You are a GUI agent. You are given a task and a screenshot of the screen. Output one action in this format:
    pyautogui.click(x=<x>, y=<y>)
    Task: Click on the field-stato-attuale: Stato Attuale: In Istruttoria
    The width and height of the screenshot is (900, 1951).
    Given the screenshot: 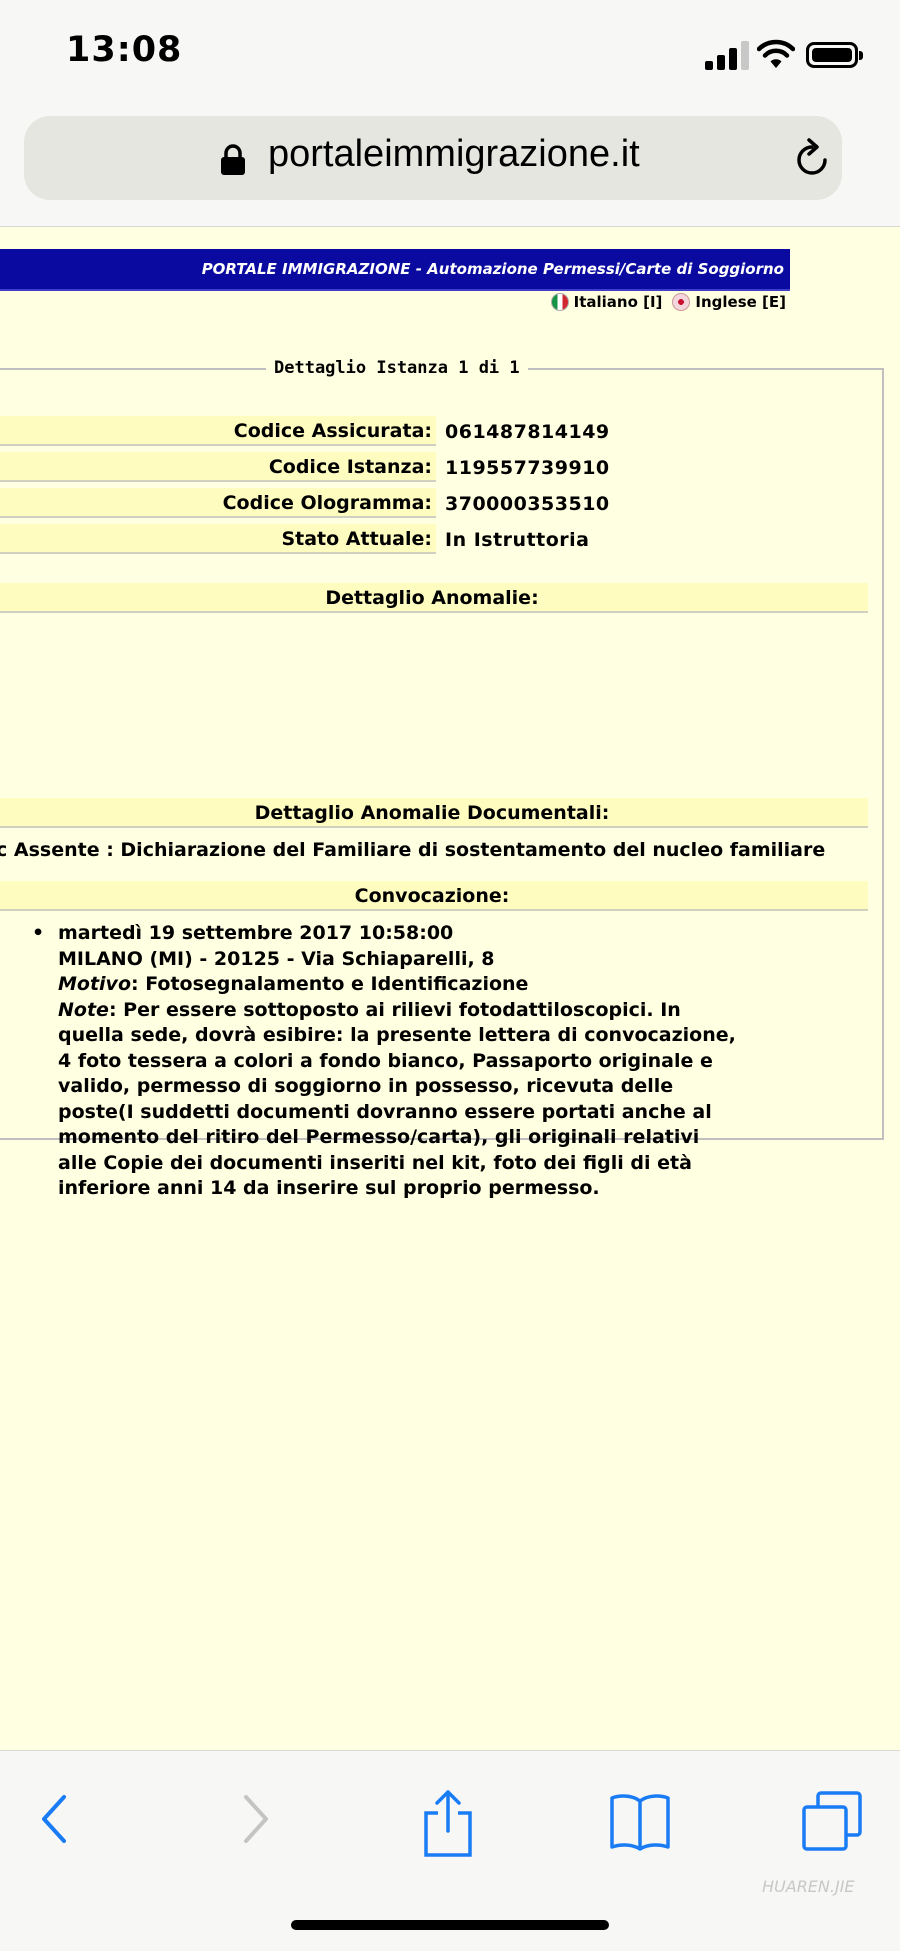 What is the action you would take?
    pyautogui.click(x=308, y=539)
    